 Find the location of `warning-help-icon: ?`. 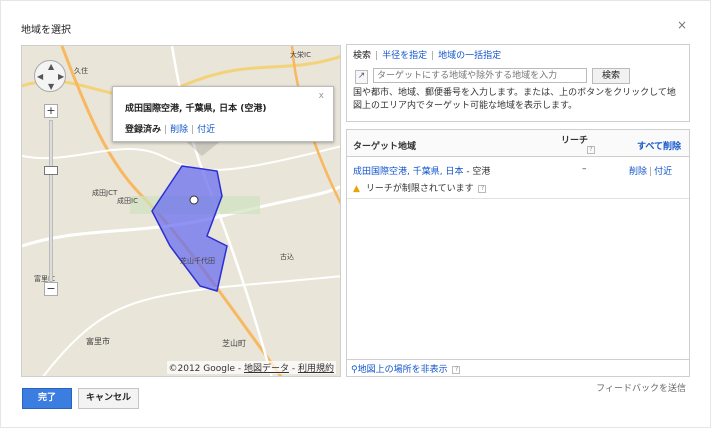

warning-help-icon: ? is located at coordinates (482, 188).